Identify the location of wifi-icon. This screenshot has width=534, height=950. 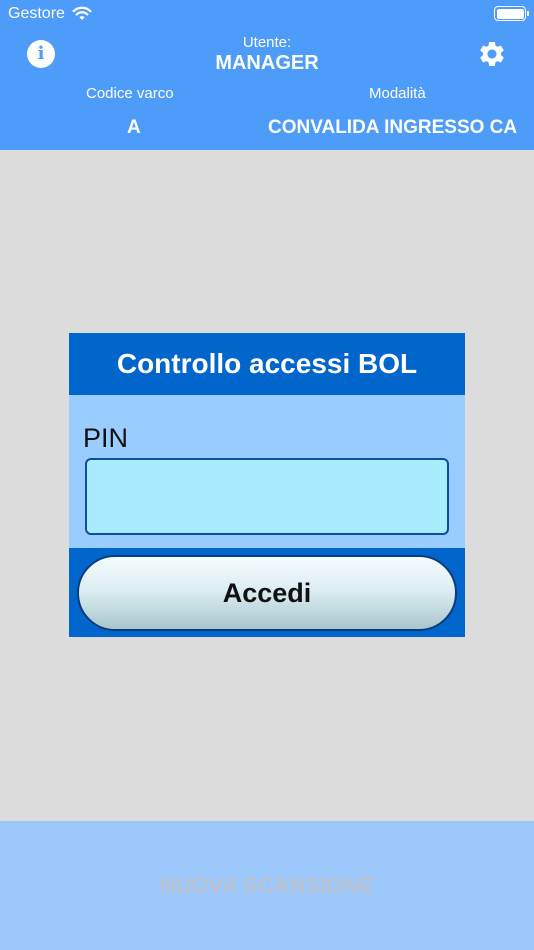
(82, 13).